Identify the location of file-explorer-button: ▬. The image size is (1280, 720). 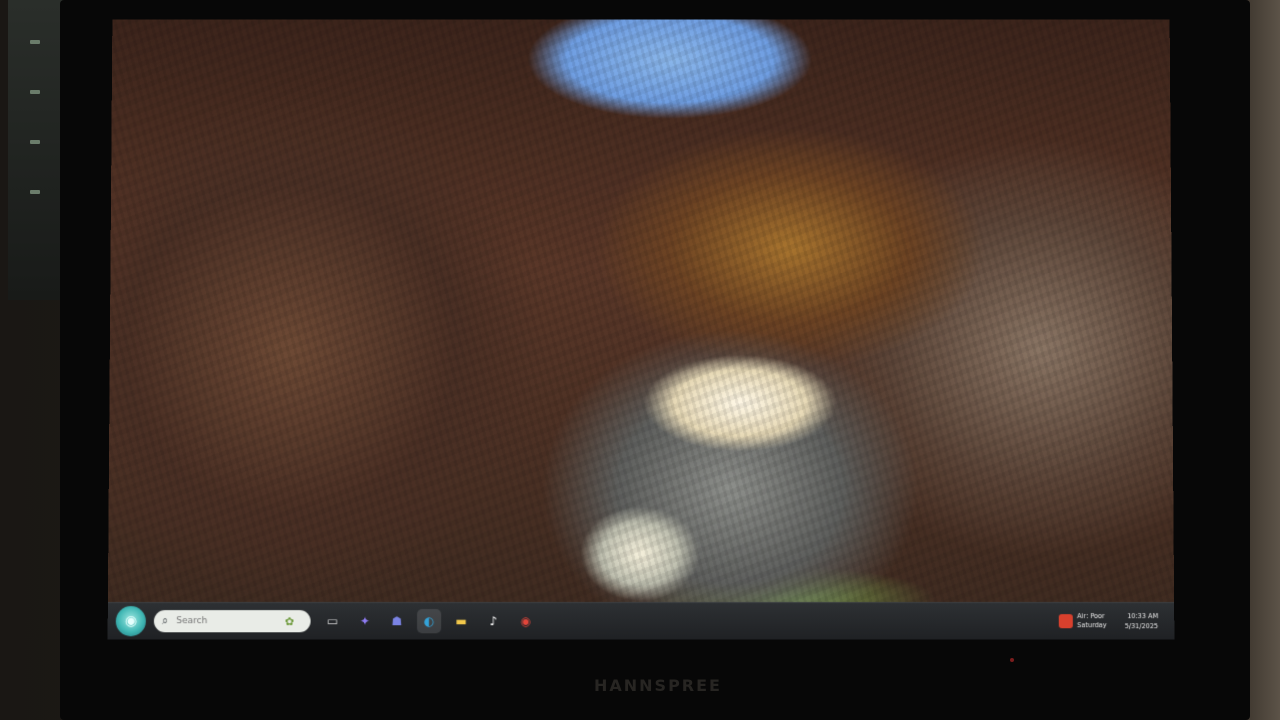
(461, 621).